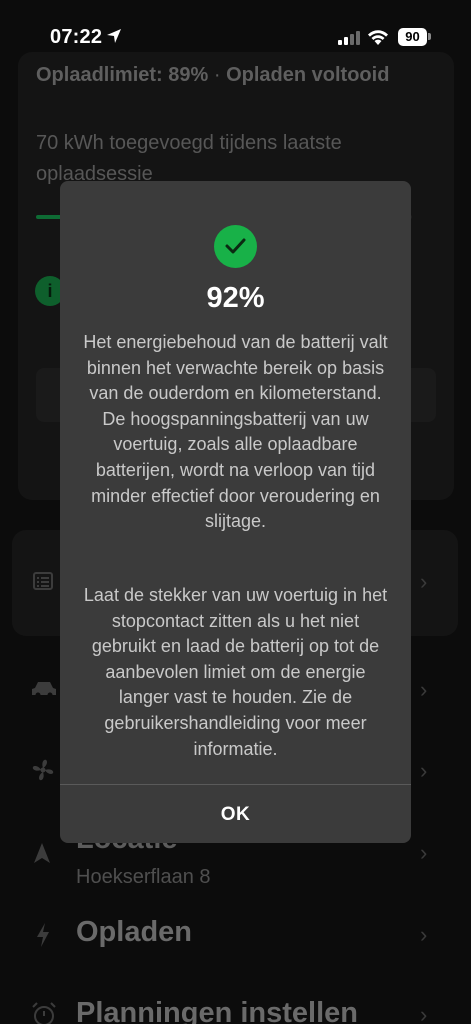 This screenshot has height=1024, width=471. I want to click on battery-icon: 90, so click(412, 37).